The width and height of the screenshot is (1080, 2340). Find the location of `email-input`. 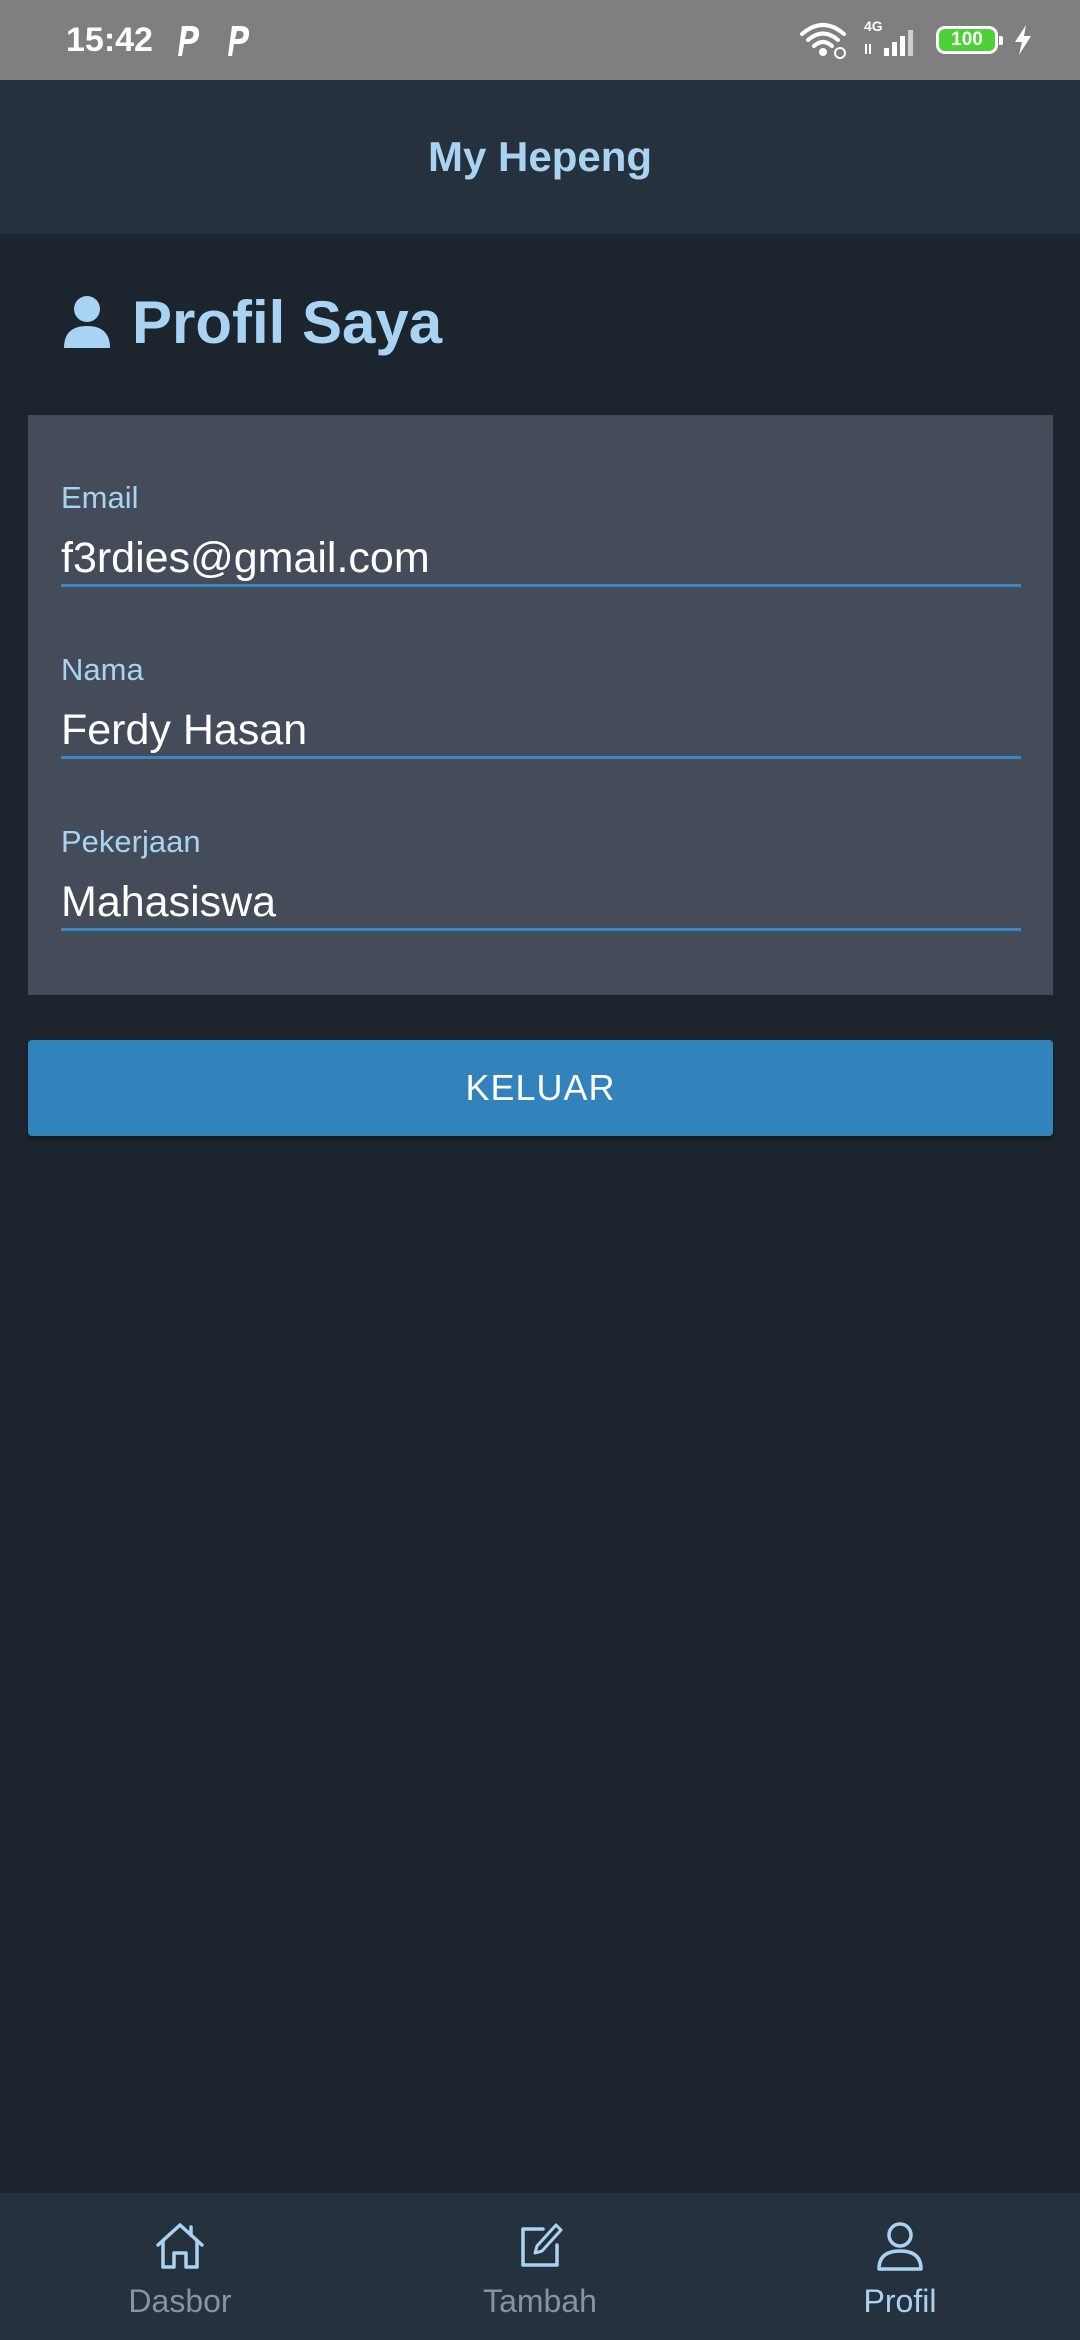

email-input is located at coordinates (541, 558).